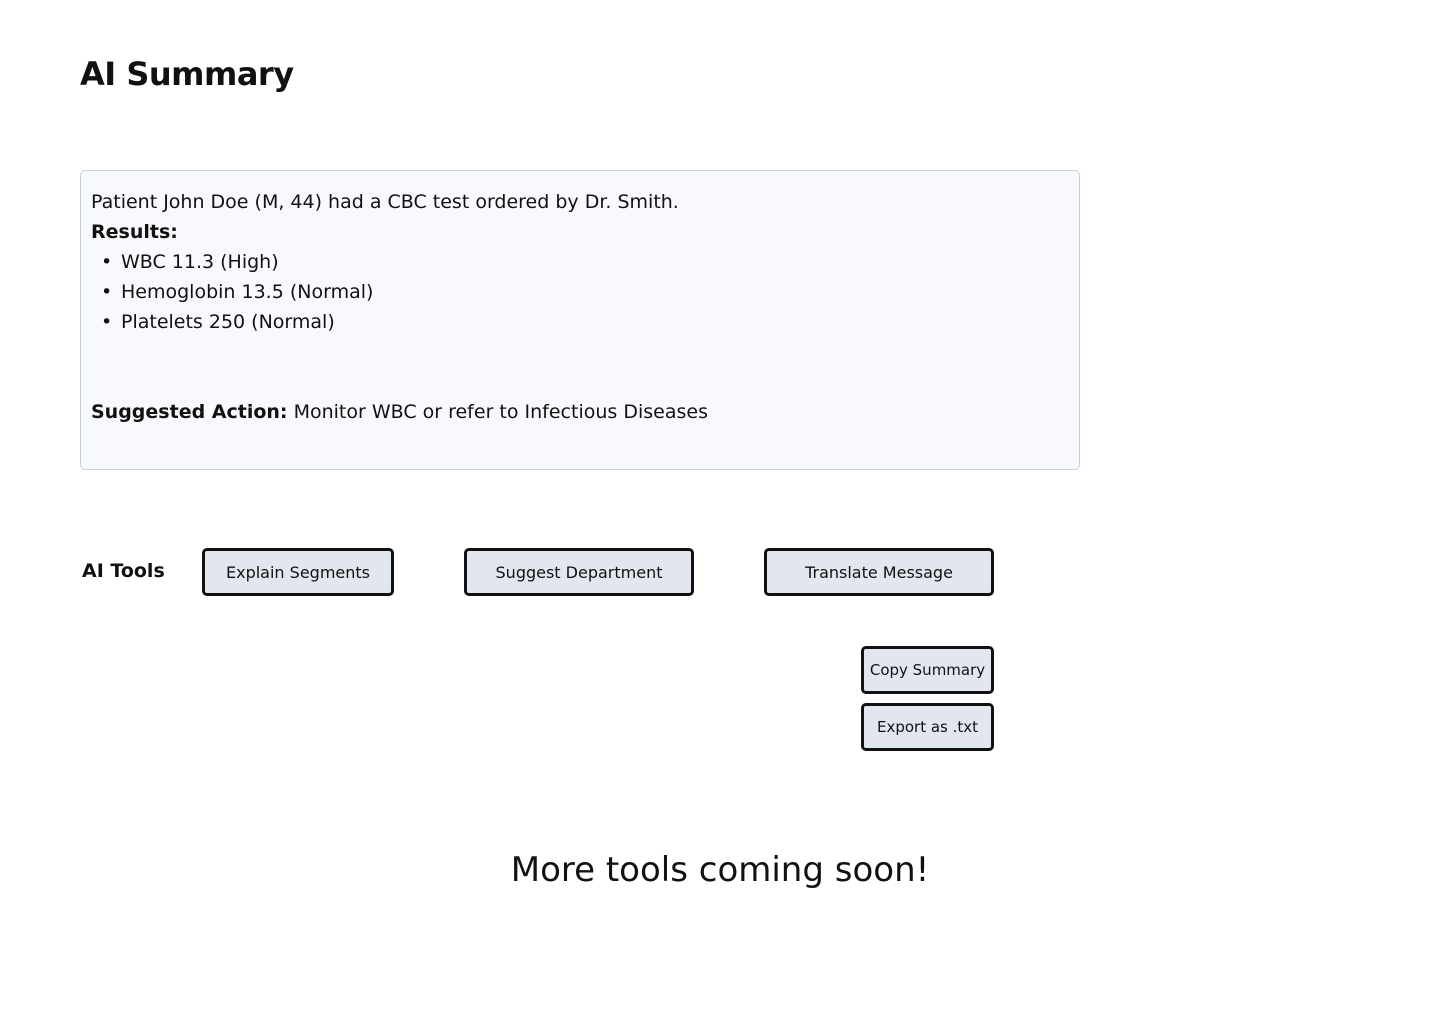 The image size is (1440, 1024). What do you see at coordinates (228, 322) in the screenshot?
I see `result-platelets: Platelets 250 (Normal)` at bounding box center [228, 322].